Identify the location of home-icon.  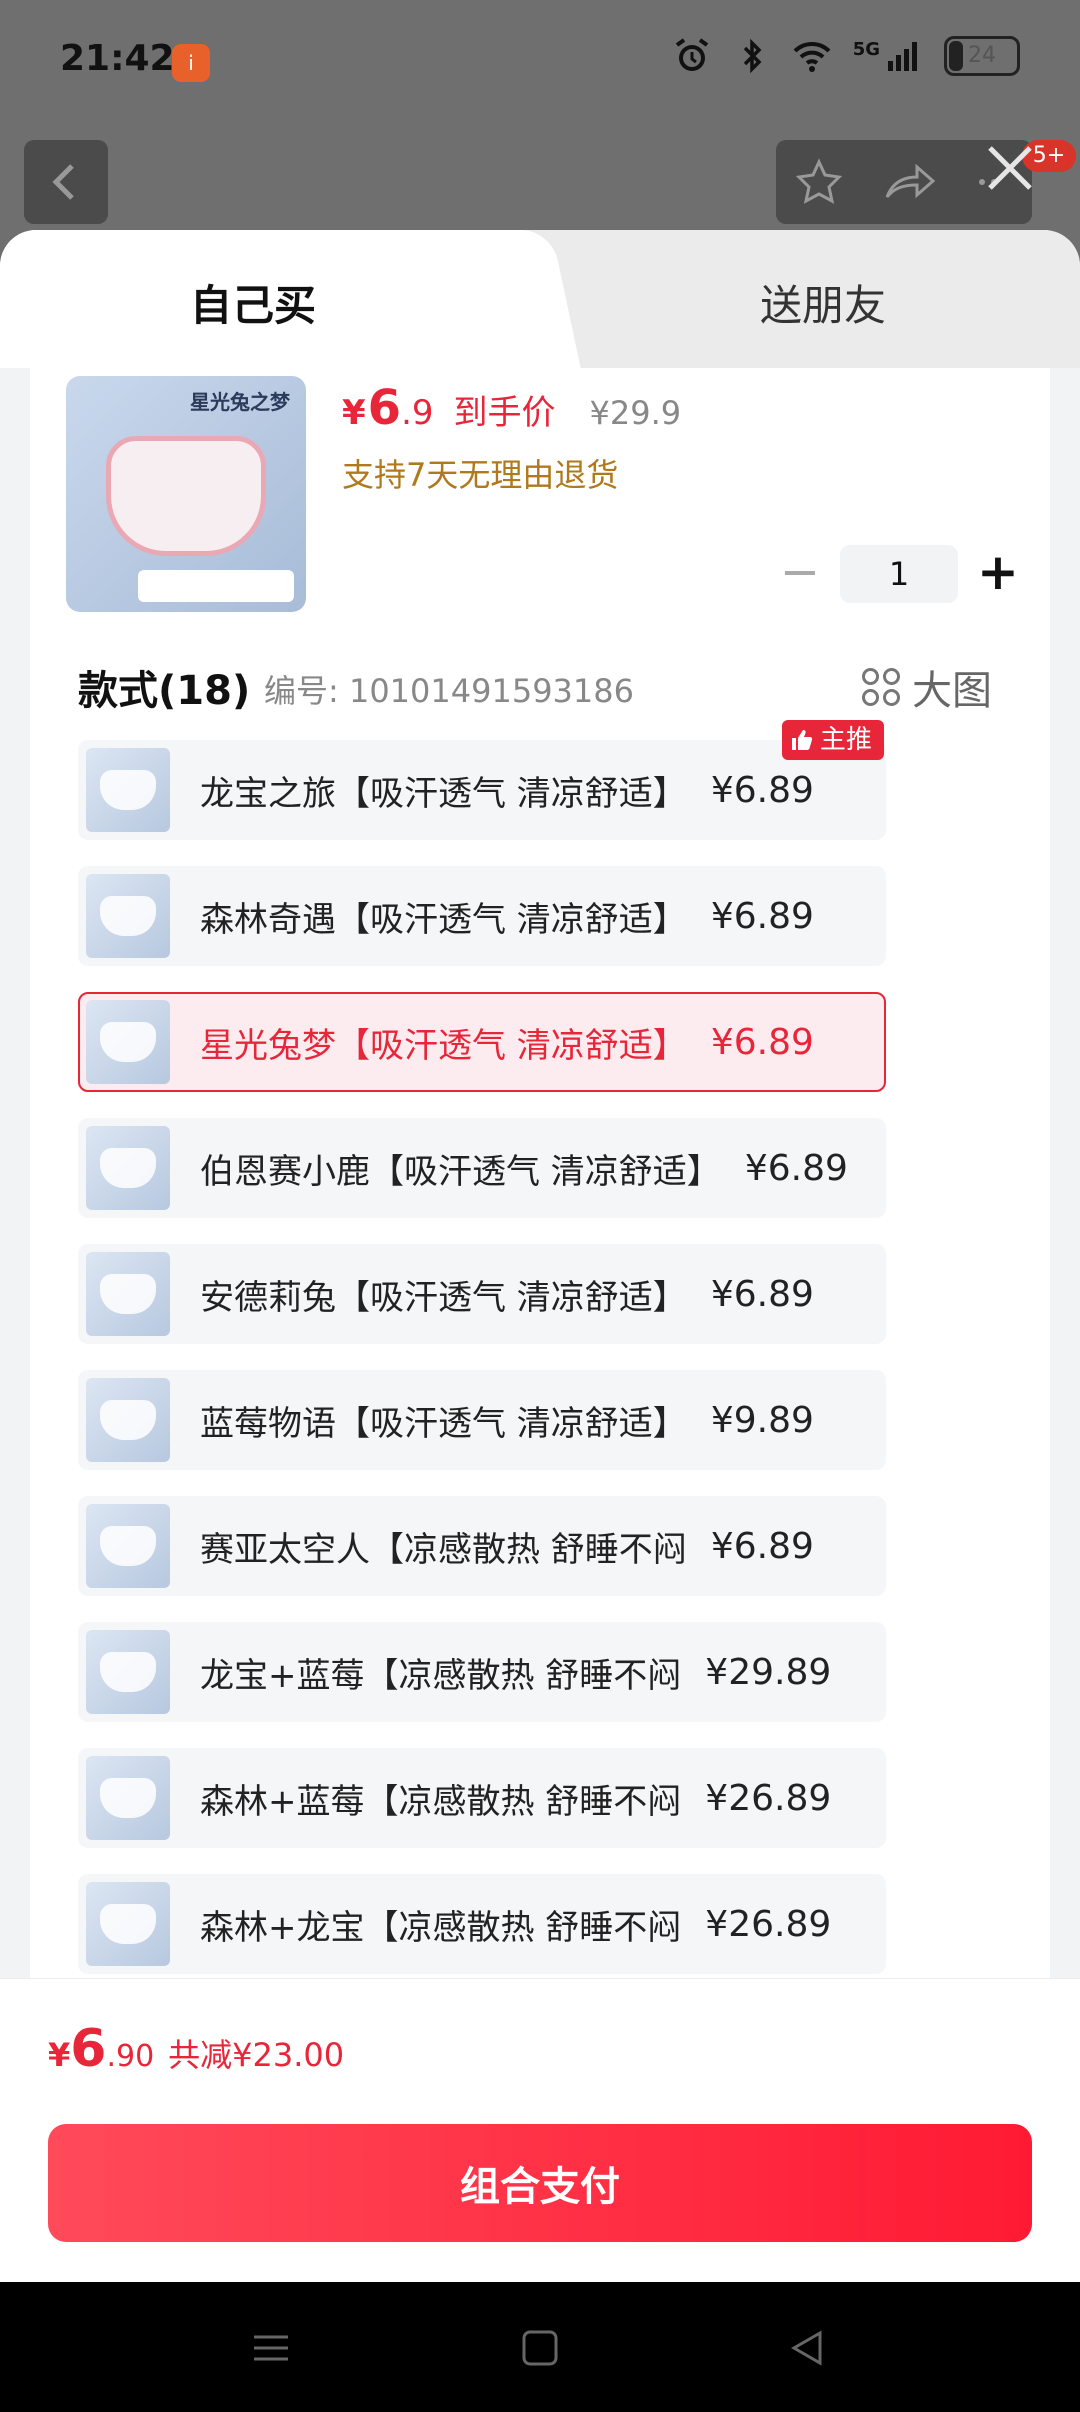
(540, 2348).